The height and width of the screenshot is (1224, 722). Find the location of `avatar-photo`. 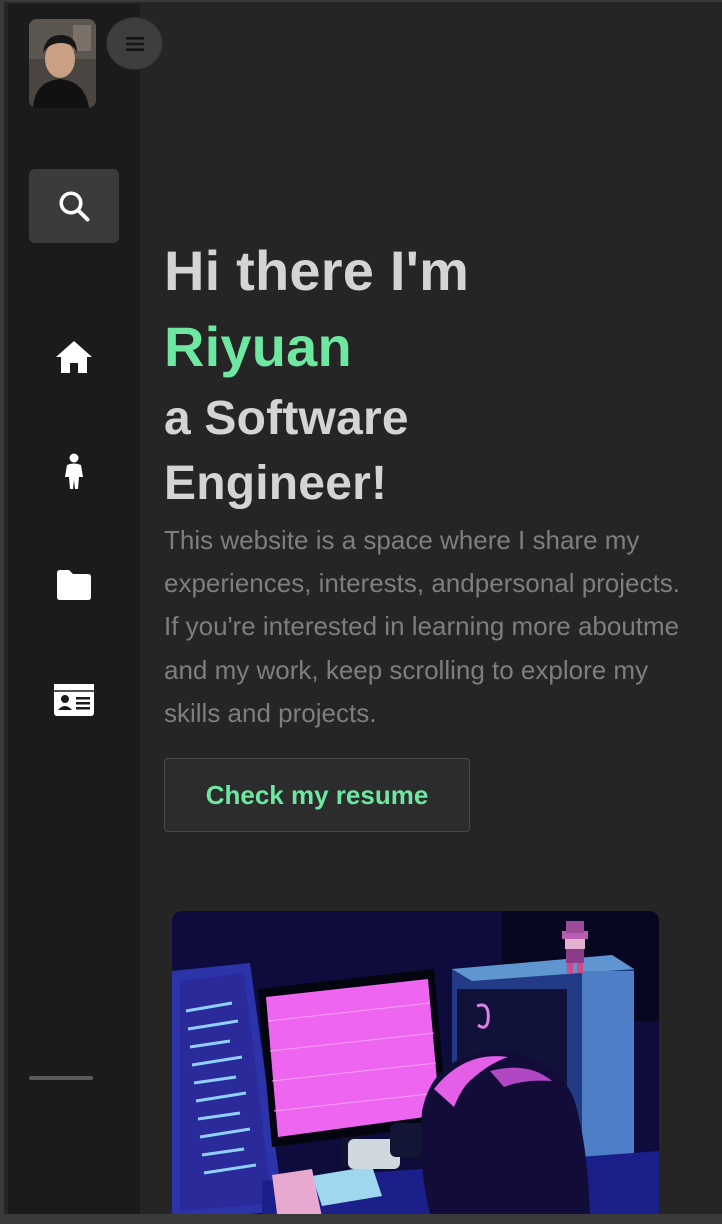

avatar-photo is located at coordinates (62, 63).